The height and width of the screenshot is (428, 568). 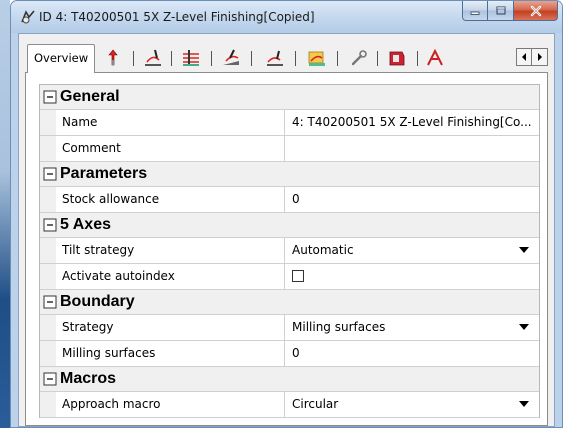 What do you see at coordinates (231, 58) in the screenshot?
I see `5-axis-icon` at bounding box center [231, 58].